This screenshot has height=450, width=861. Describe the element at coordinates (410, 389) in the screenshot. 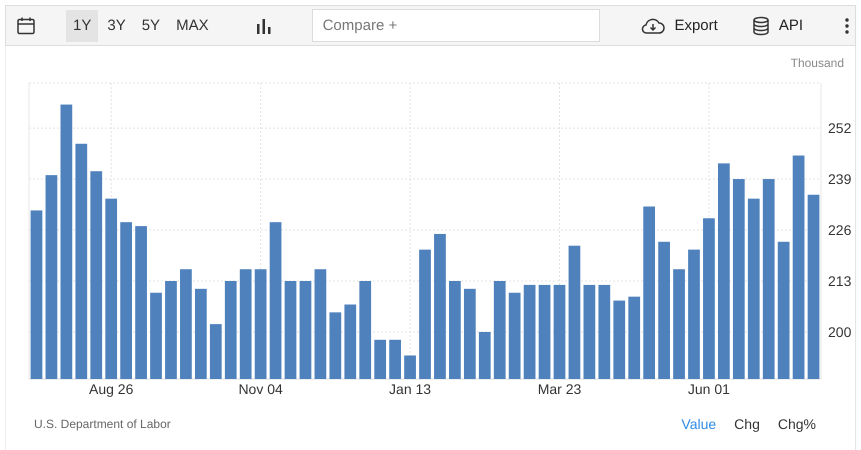

I see `x-axis-label: Jan 13` at that location.